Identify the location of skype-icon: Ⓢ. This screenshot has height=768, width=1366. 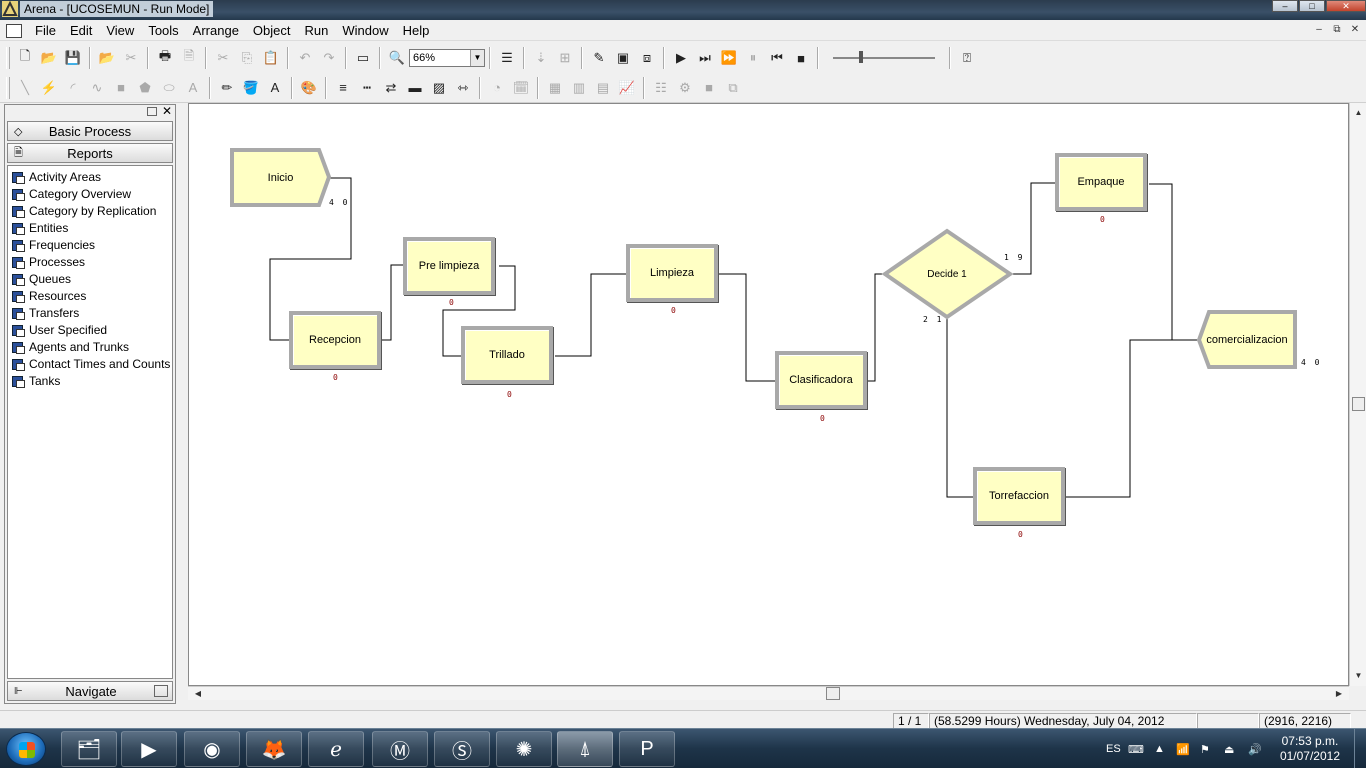
(462, 749).